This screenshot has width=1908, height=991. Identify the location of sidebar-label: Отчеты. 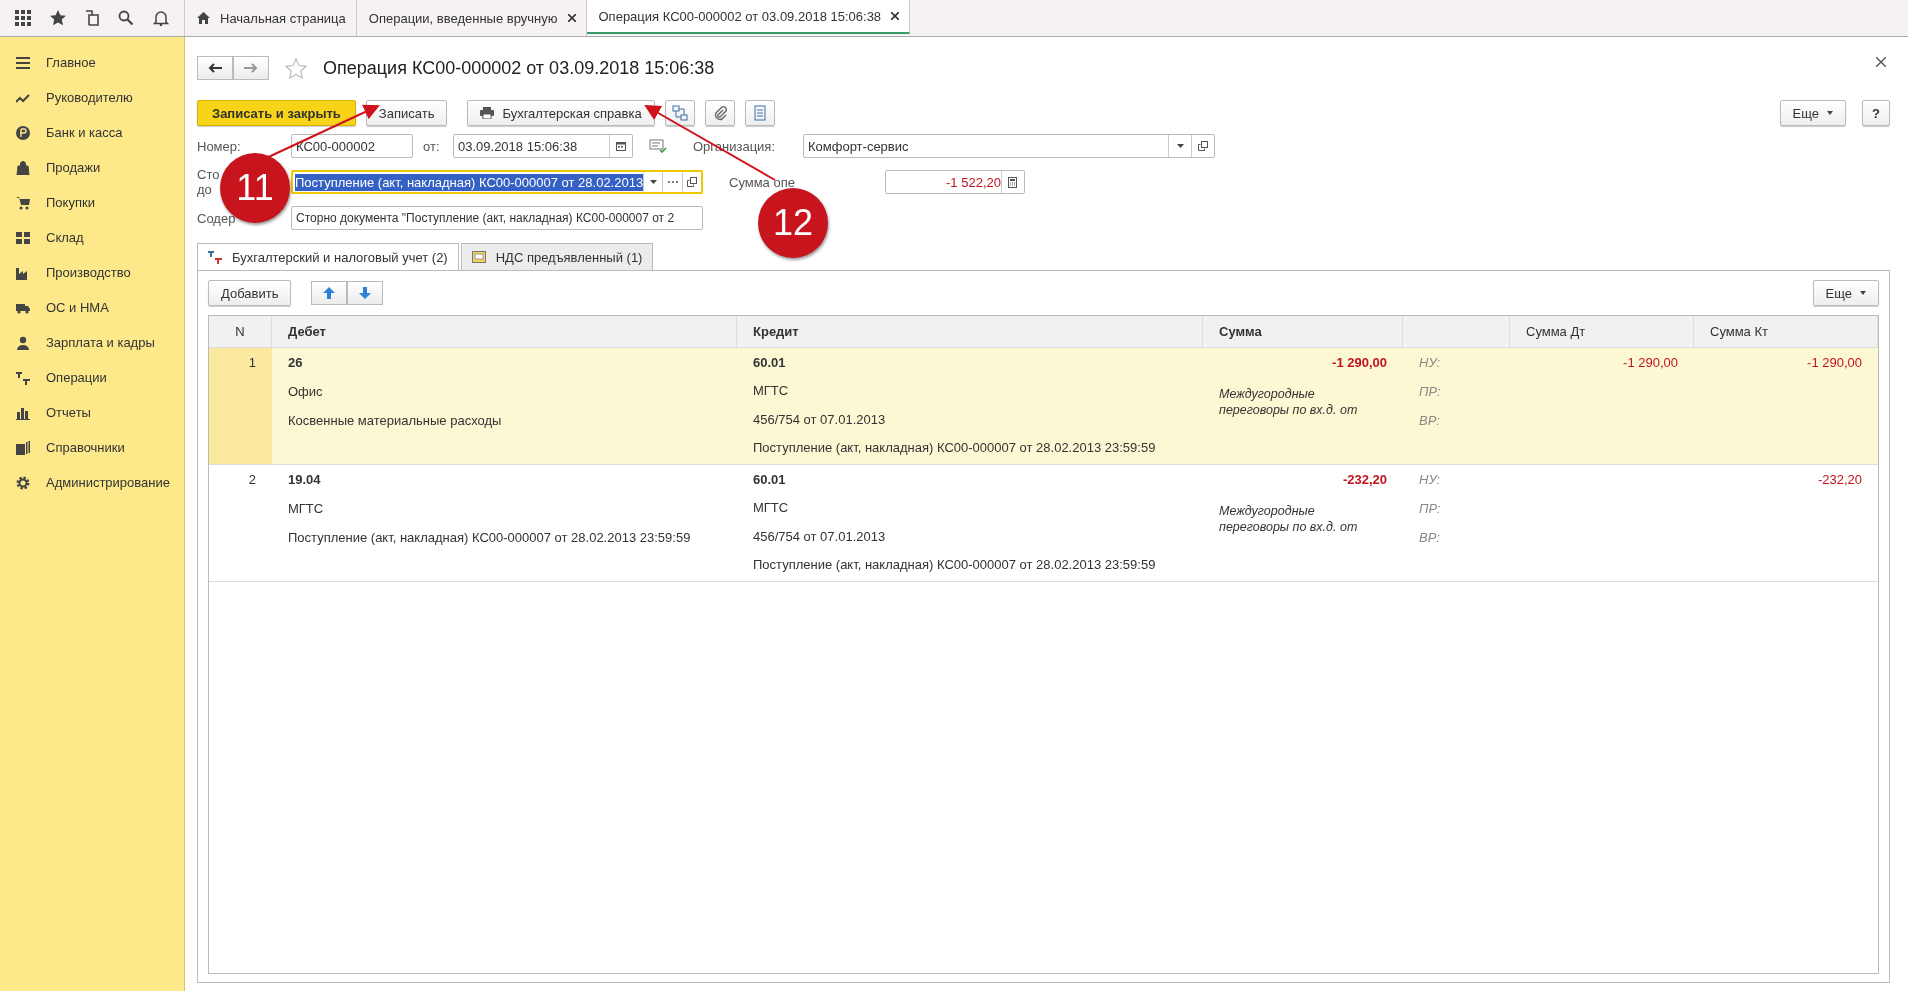
(68, 412).